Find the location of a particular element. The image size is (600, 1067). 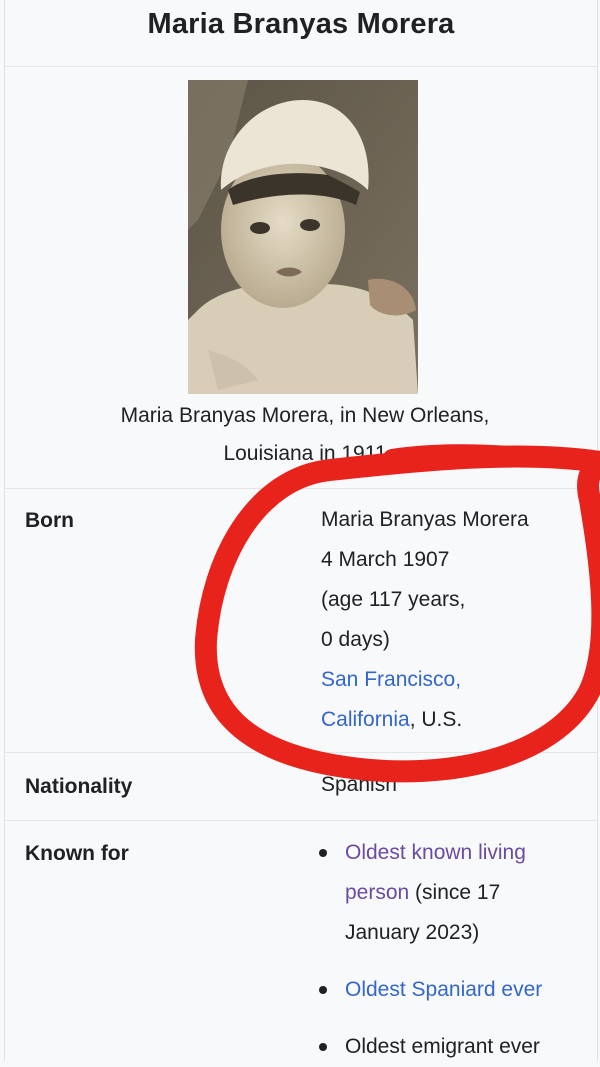

infobox-title: Maria Branyas Morera is located at coordinates (301, 24).